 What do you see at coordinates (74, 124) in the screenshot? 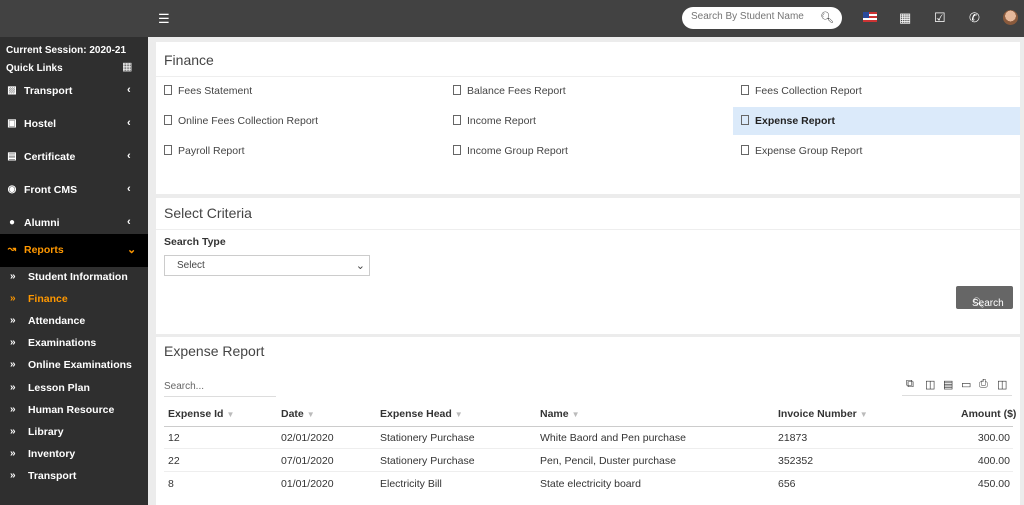
I see `sidebar-item-hostel: ▣ Hostel ‹` at bounding box center [74, 124].